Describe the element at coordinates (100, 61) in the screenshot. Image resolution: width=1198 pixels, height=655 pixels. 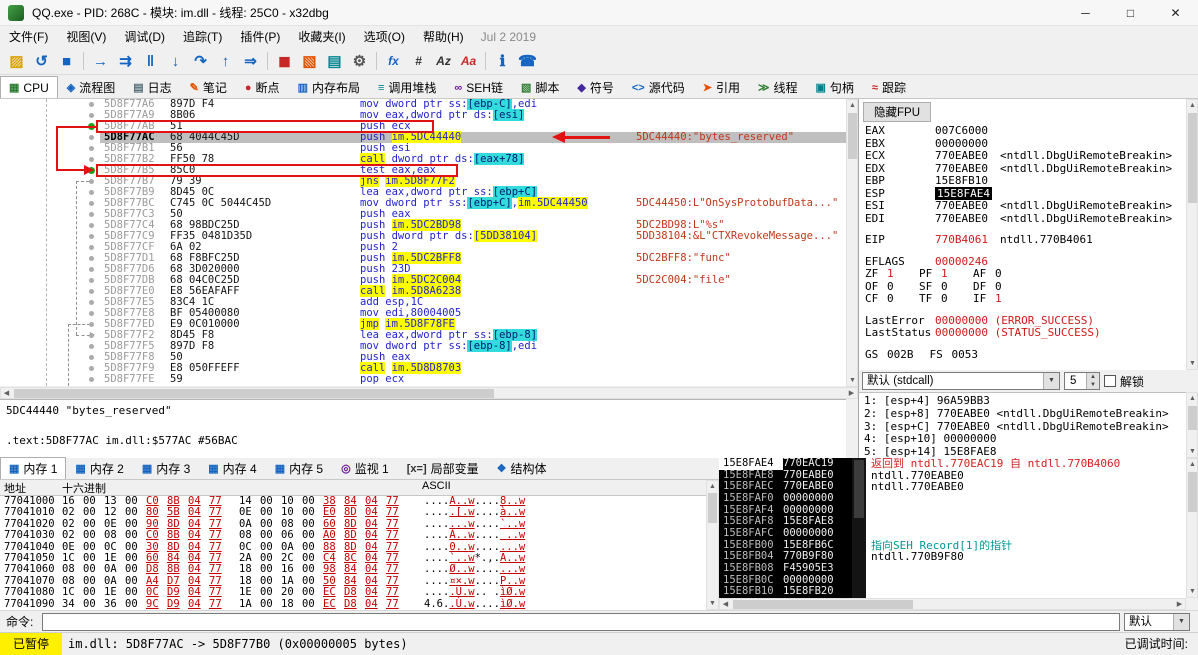
I see `run-icon: →` at that location.